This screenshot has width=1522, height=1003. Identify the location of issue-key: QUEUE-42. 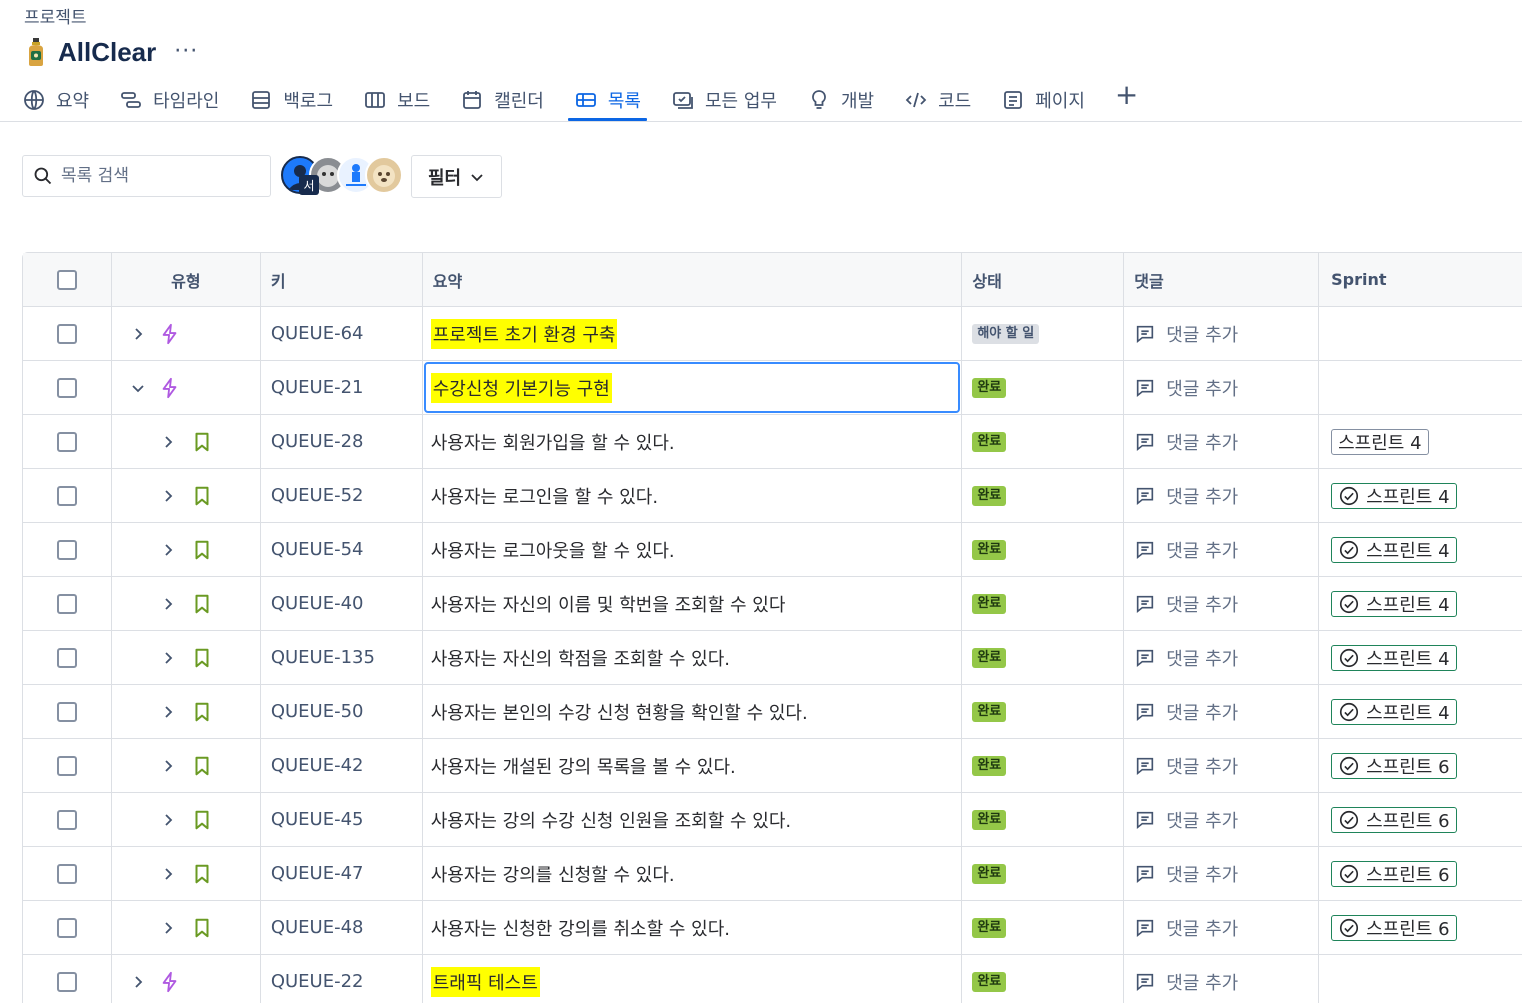
(342, 765).